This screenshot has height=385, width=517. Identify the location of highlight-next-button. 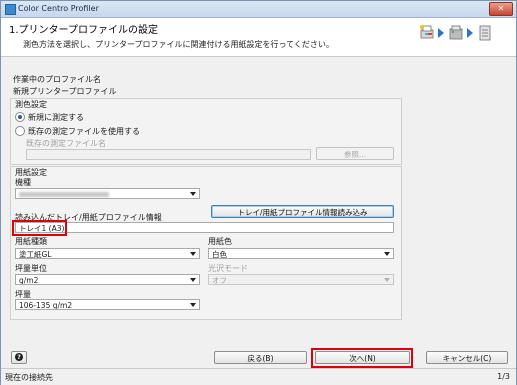
(362, 358).